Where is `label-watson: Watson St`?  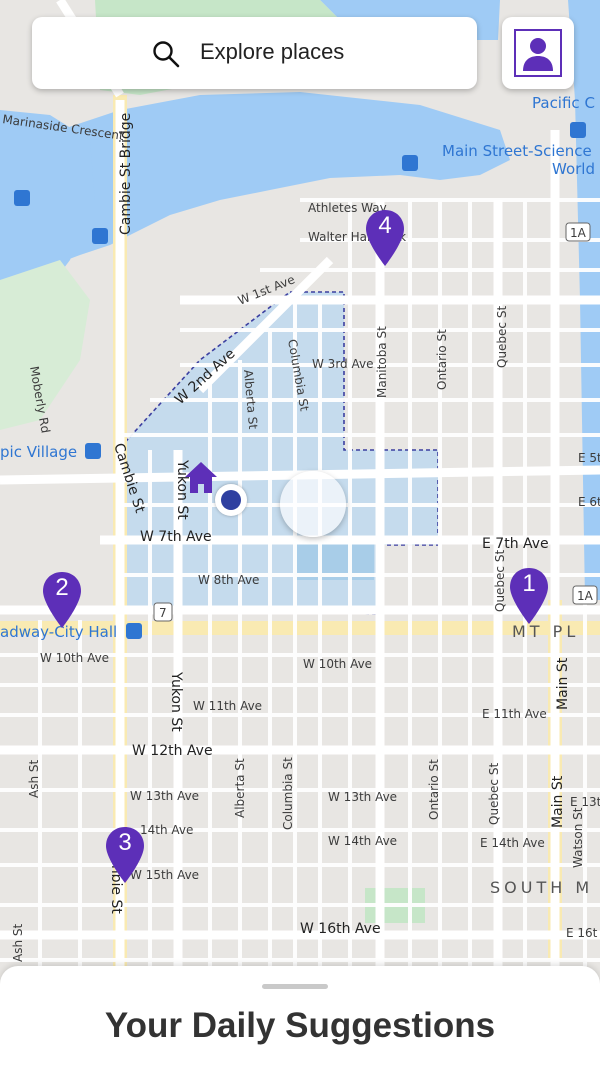 label-watson: Watson St is located at coordinates (578, 837).